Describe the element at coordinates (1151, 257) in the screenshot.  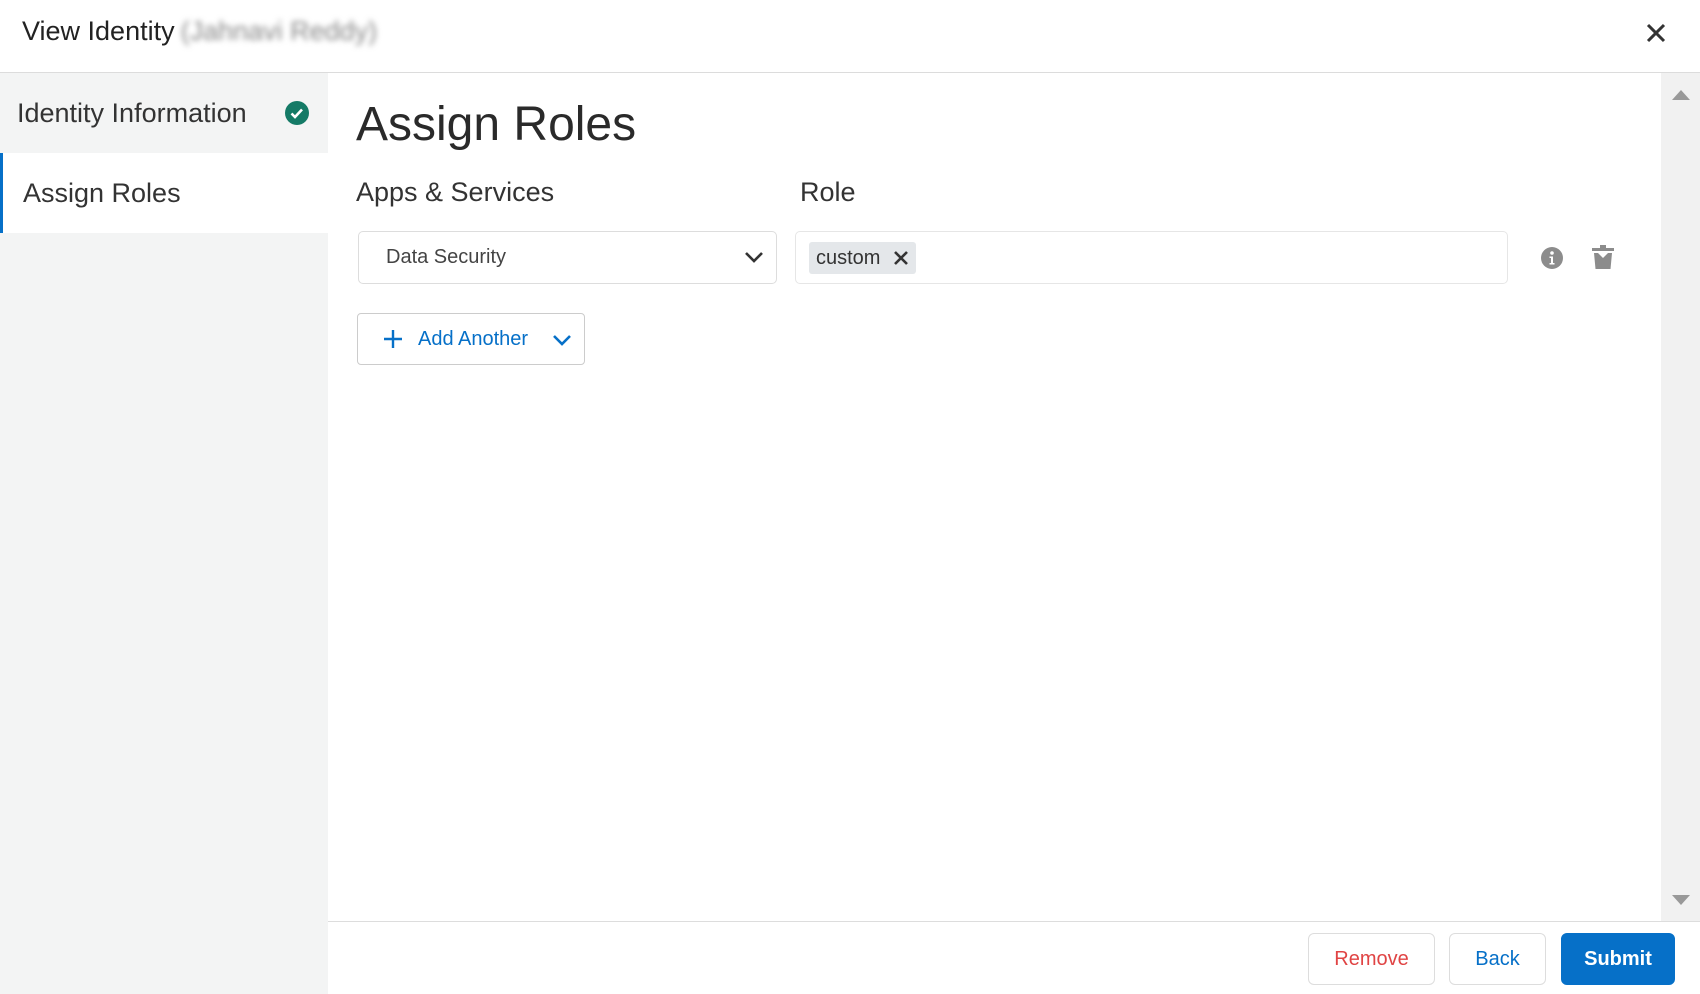
I see `role-input: custom` at that location.